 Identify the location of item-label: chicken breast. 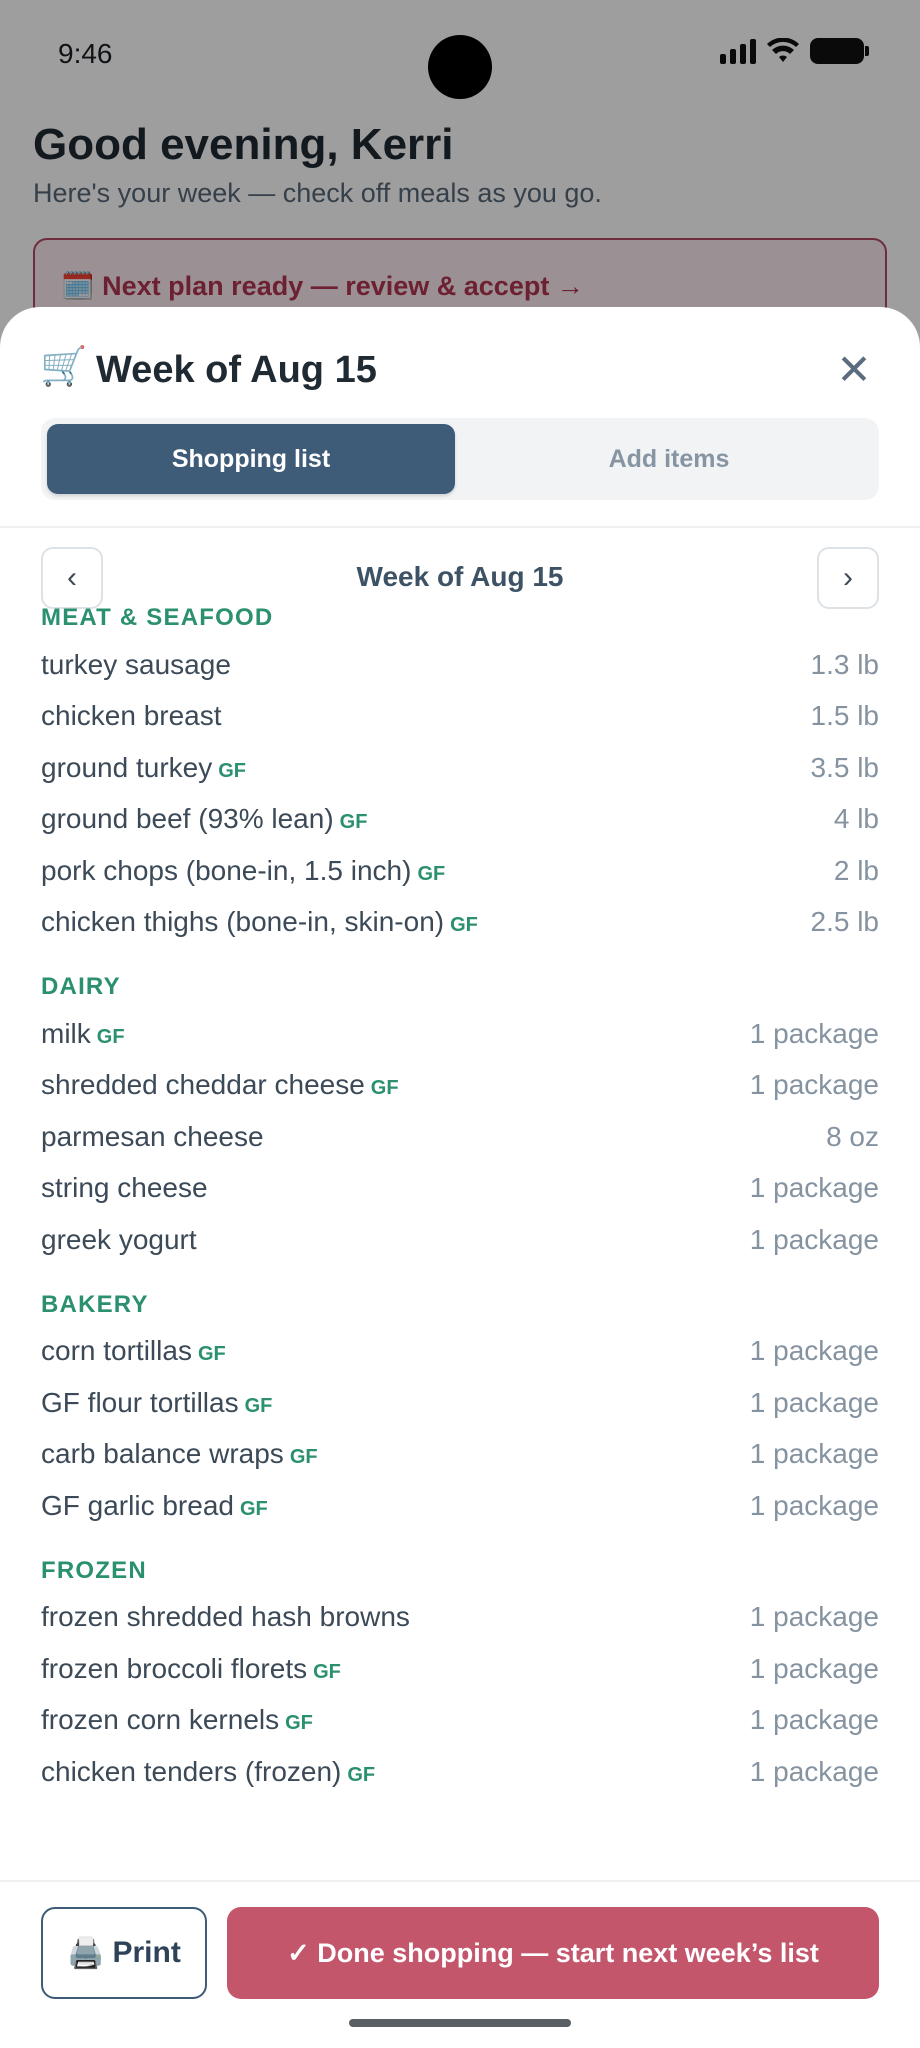
(131, 716).